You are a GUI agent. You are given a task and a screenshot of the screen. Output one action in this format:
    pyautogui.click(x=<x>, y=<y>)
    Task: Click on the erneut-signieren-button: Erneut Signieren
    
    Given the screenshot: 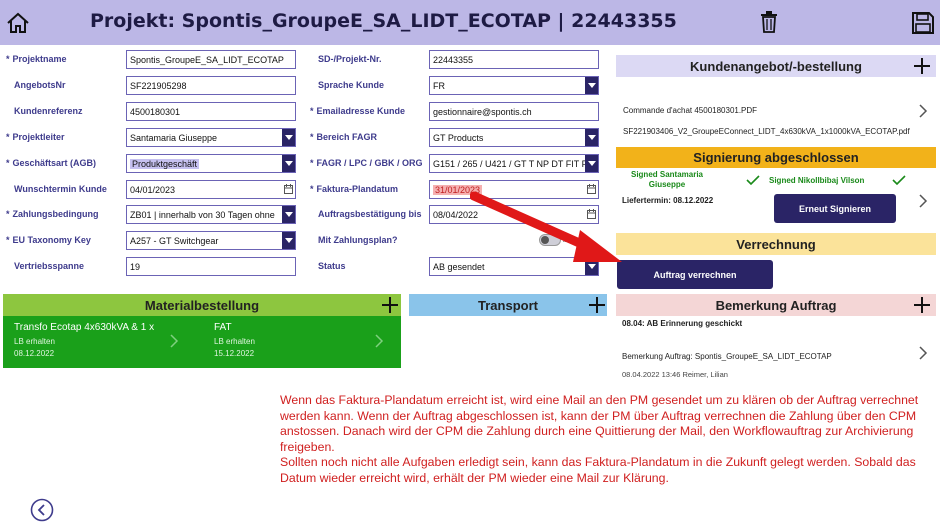 What is the action you would take?
    pyautogui.click(x=835, y=208)
    